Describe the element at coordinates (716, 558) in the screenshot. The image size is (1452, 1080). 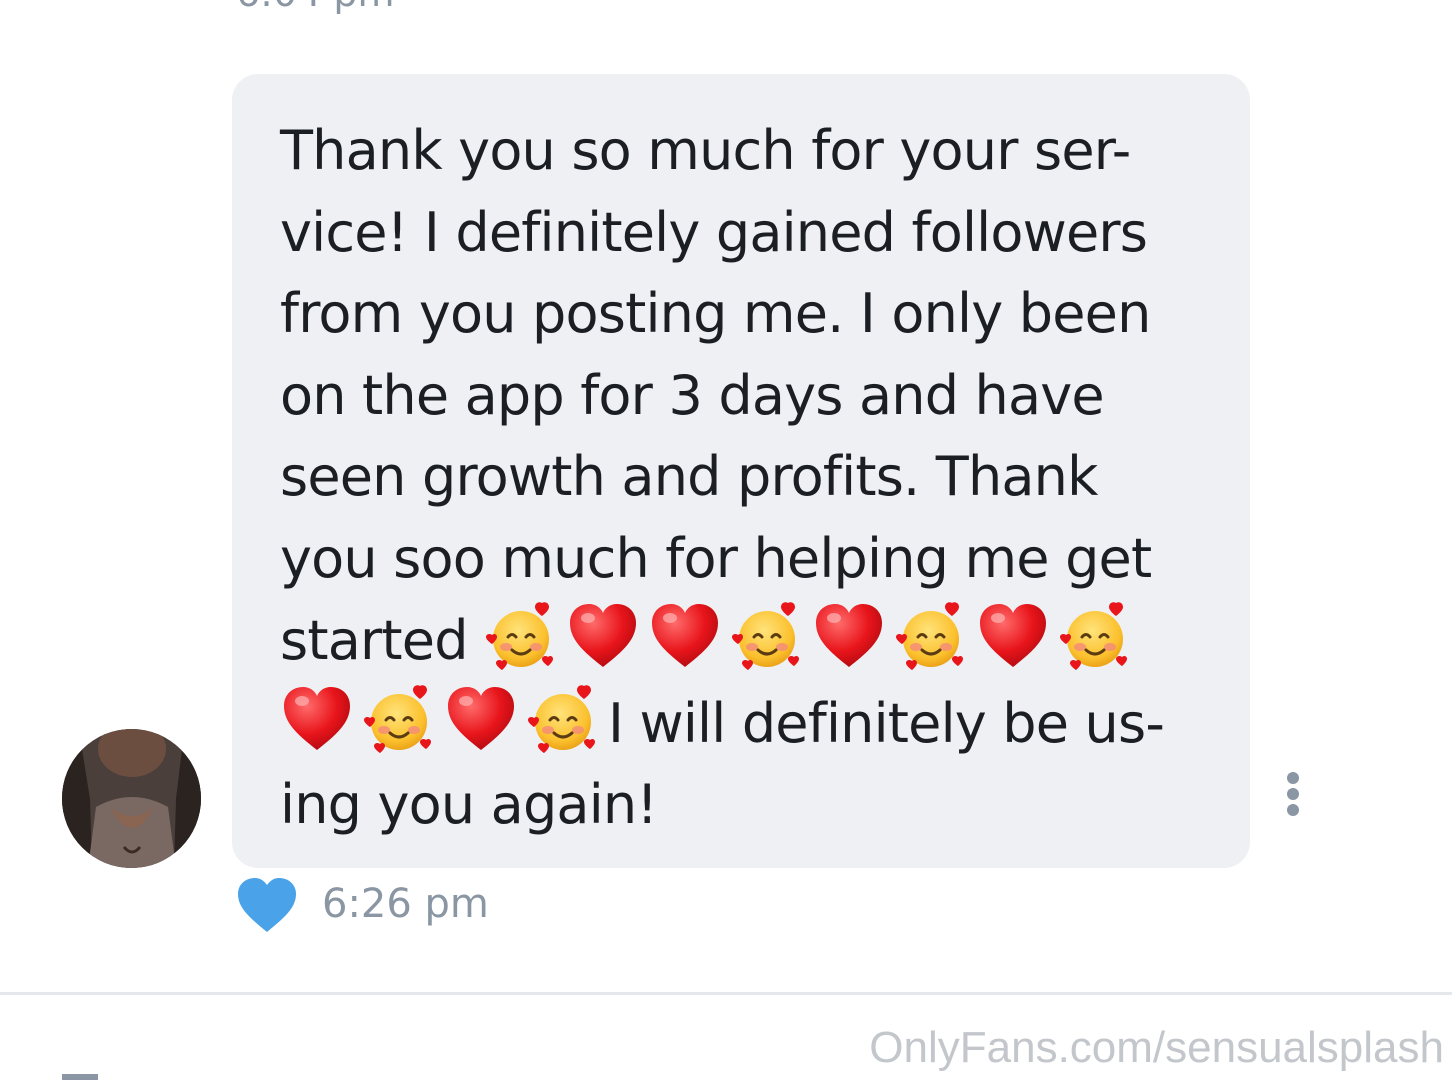
I see `message-line: you soo much for helping me get` at that location.